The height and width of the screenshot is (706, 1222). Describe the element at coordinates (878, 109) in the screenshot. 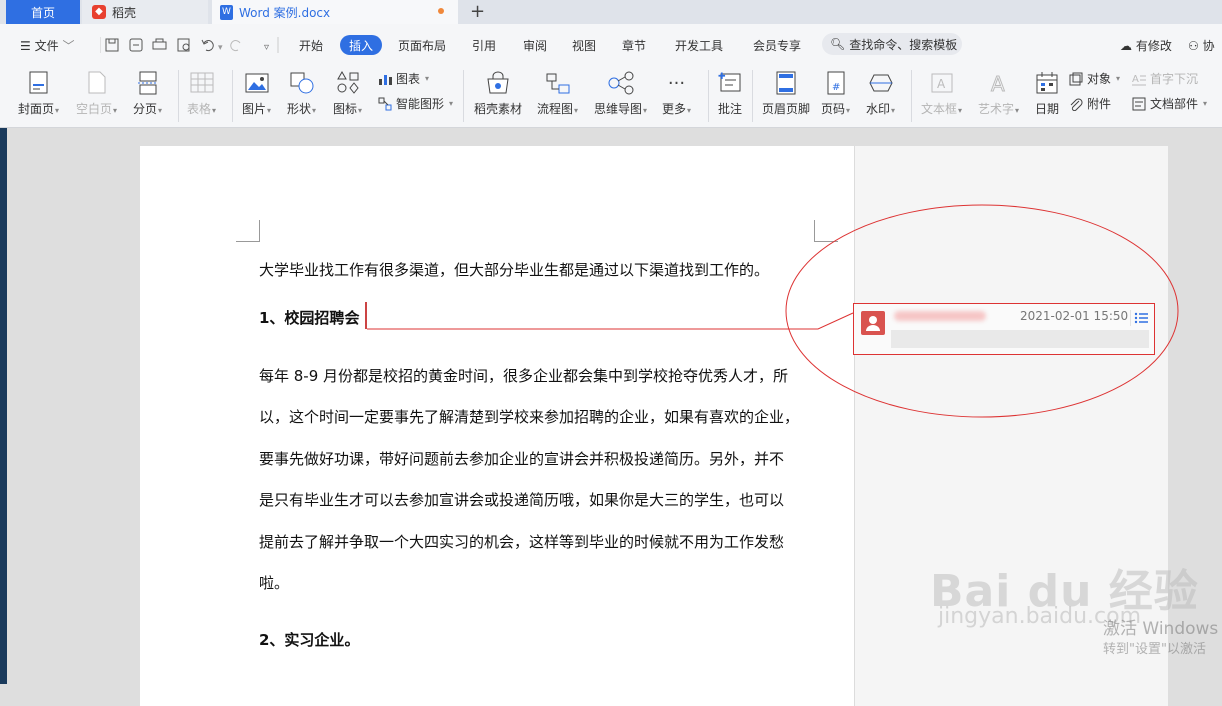

I see `watermark-label: 水印` at that location.